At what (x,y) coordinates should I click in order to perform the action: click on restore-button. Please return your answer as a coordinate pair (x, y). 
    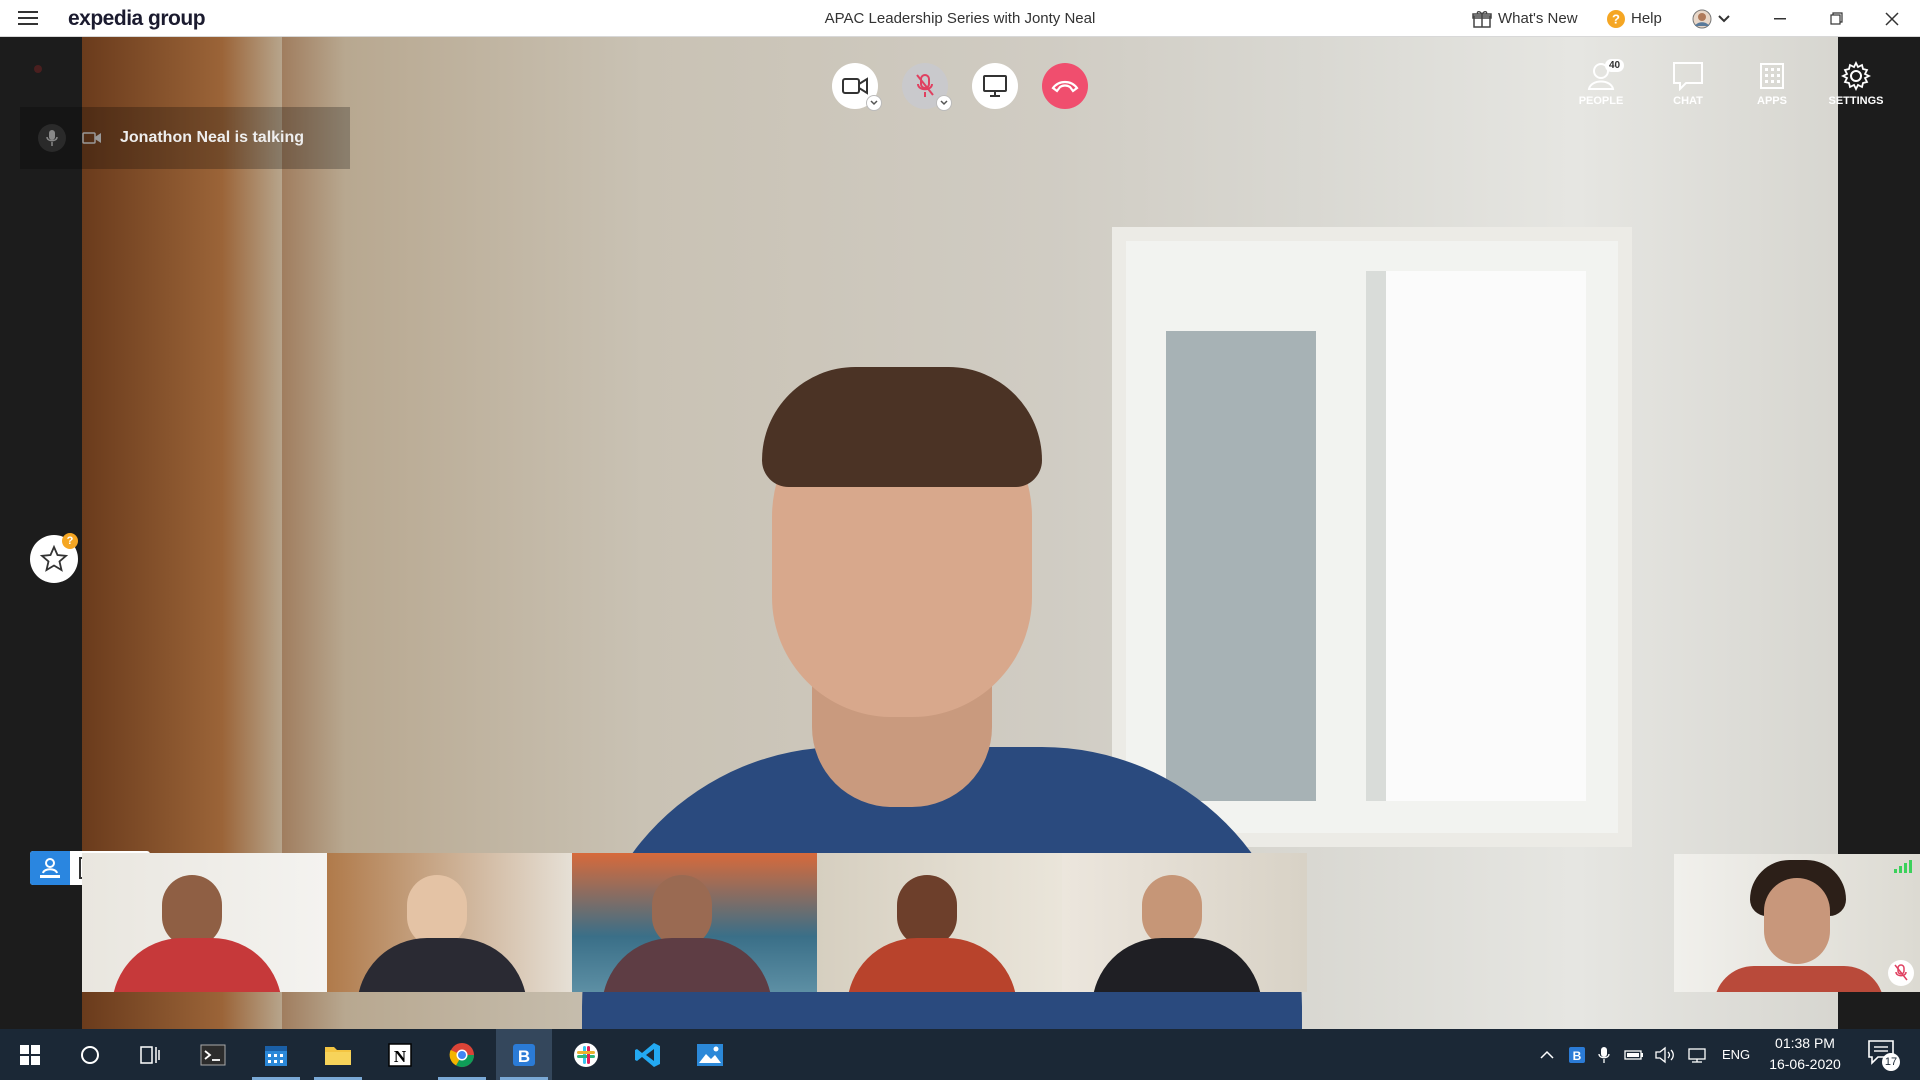
    Looking at the image, I should click on (1836, 18).